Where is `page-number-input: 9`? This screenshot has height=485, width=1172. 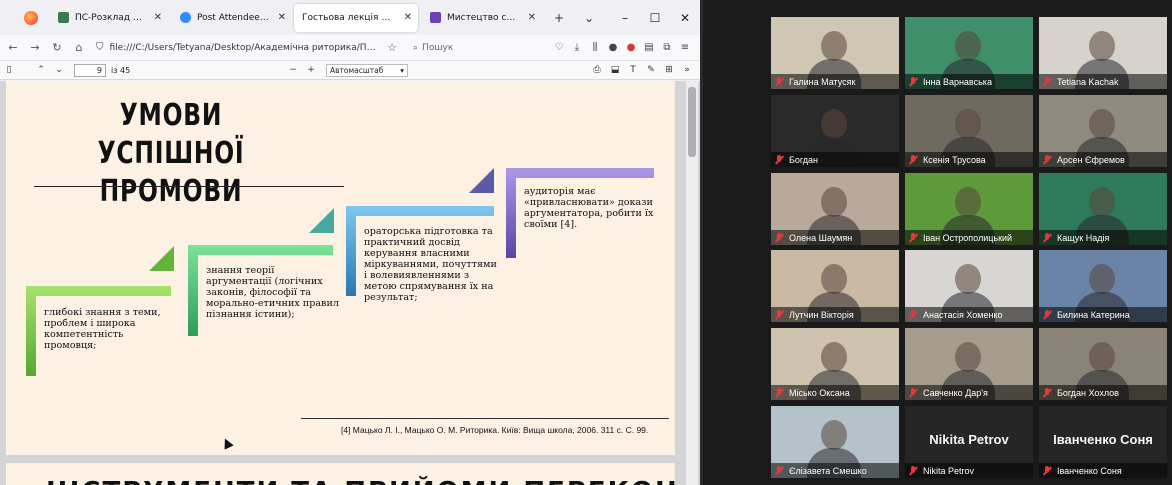 page-number-input: 9 is located at coordinates (90, 70).